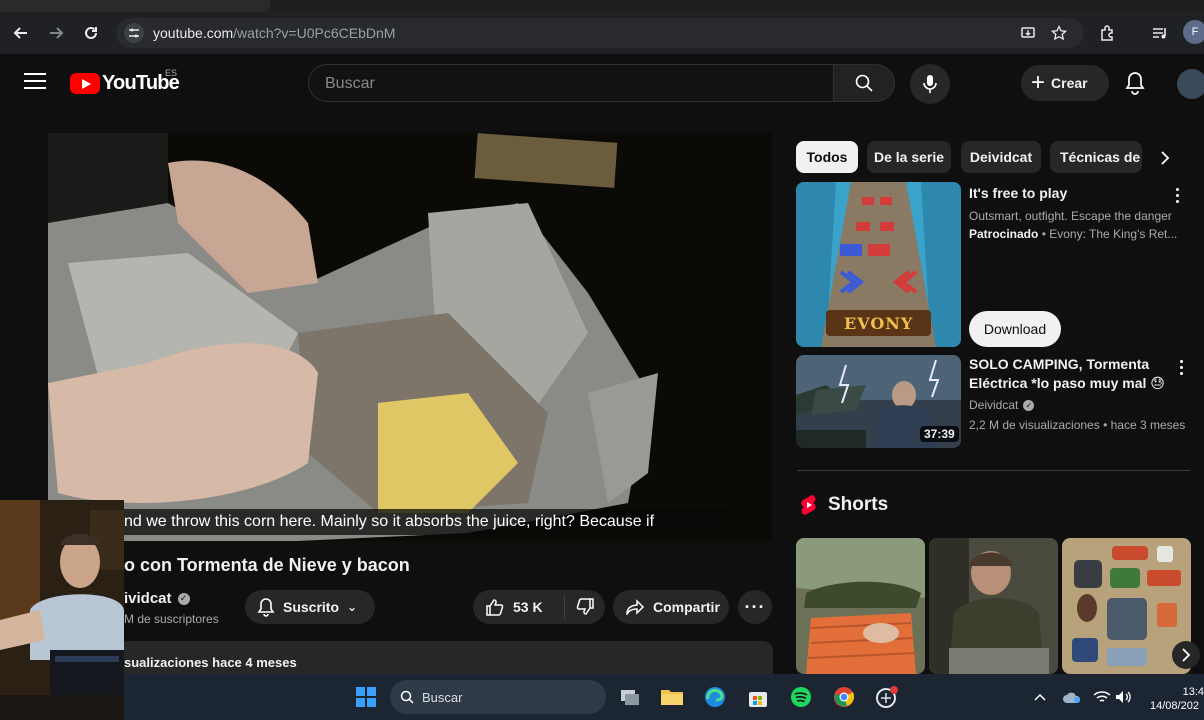 The image size is (1204, 720). I want to click on shorts-header: Shorts, so click(844, 505).